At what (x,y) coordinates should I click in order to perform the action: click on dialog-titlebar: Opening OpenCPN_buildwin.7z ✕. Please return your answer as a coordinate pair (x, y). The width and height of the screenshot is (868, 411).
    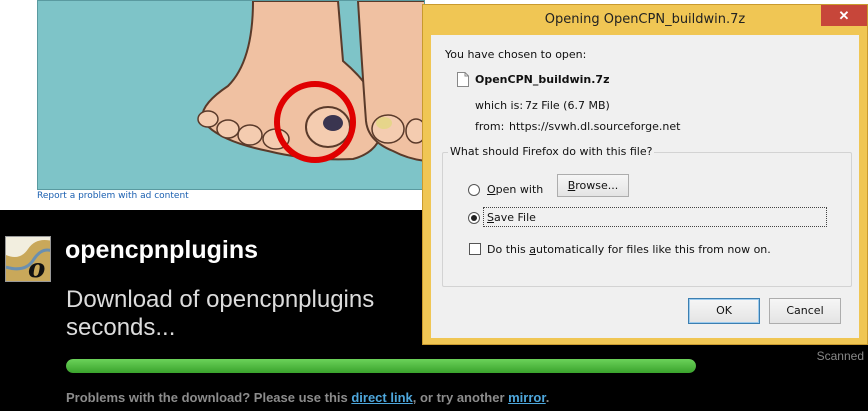
    Looking at the image, I should click on (645, 19).